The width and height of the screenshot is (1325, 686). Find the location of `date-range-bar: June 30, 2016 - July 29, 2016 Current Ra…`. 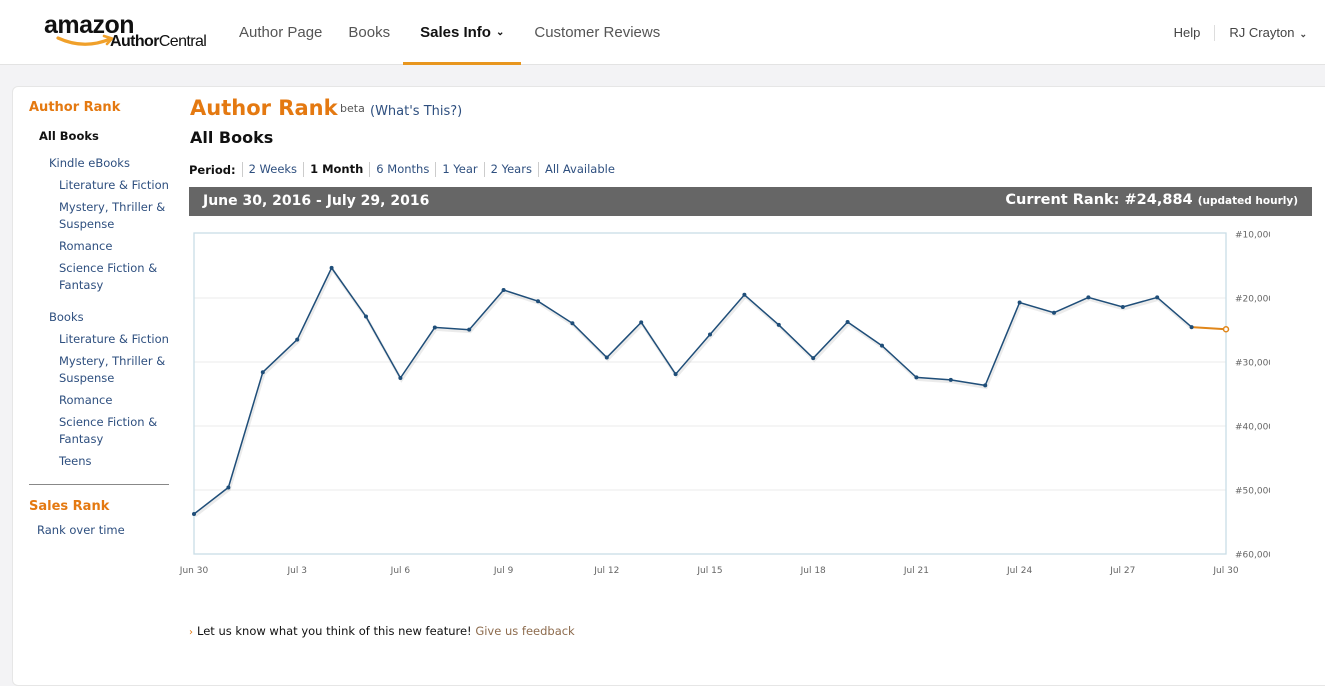

date-range-bar: June 30, 2016 - July 29, 2016 Current Ra… is located at coordinates (750, 201).